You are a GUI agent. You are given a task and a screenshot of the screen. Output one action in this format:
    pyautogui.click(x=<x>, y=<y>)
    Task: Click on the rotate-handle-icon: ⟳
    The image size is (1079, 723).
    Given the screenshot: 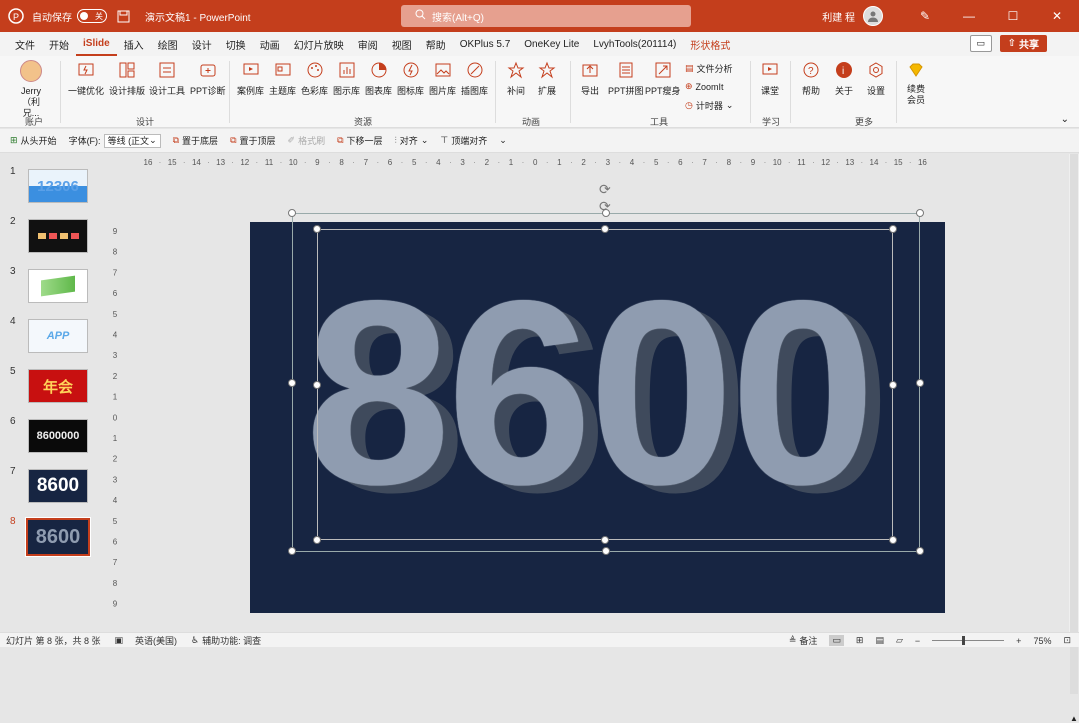 What is the action you would take?
    pyautogui.click(x=605, y=189)
    